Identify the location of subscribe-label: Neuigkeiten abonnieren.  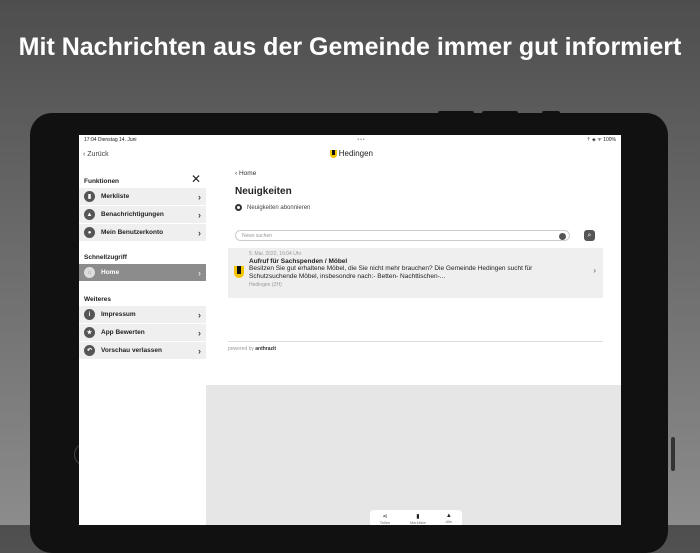
(279, 207).